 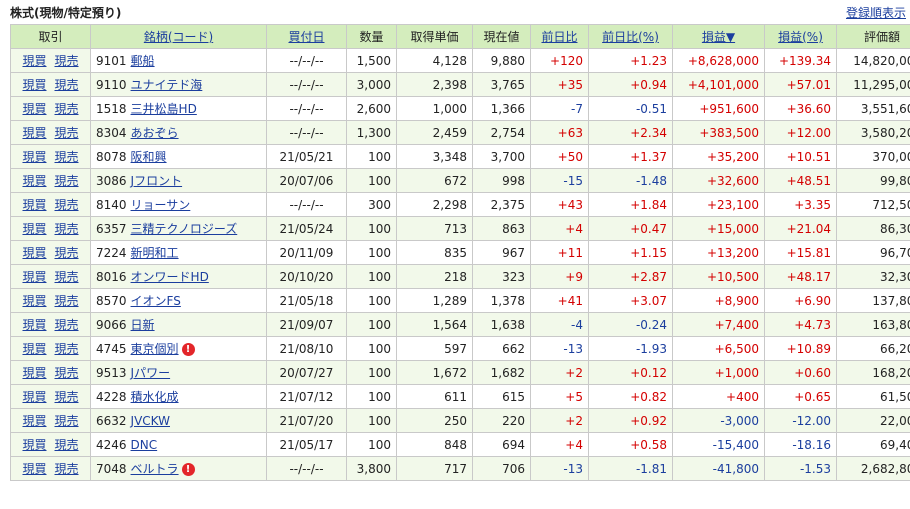 What do you see at coordinates (501, 300) in the screenshot?
I see `current-price: 1,378` at bounding box center [501, 300].